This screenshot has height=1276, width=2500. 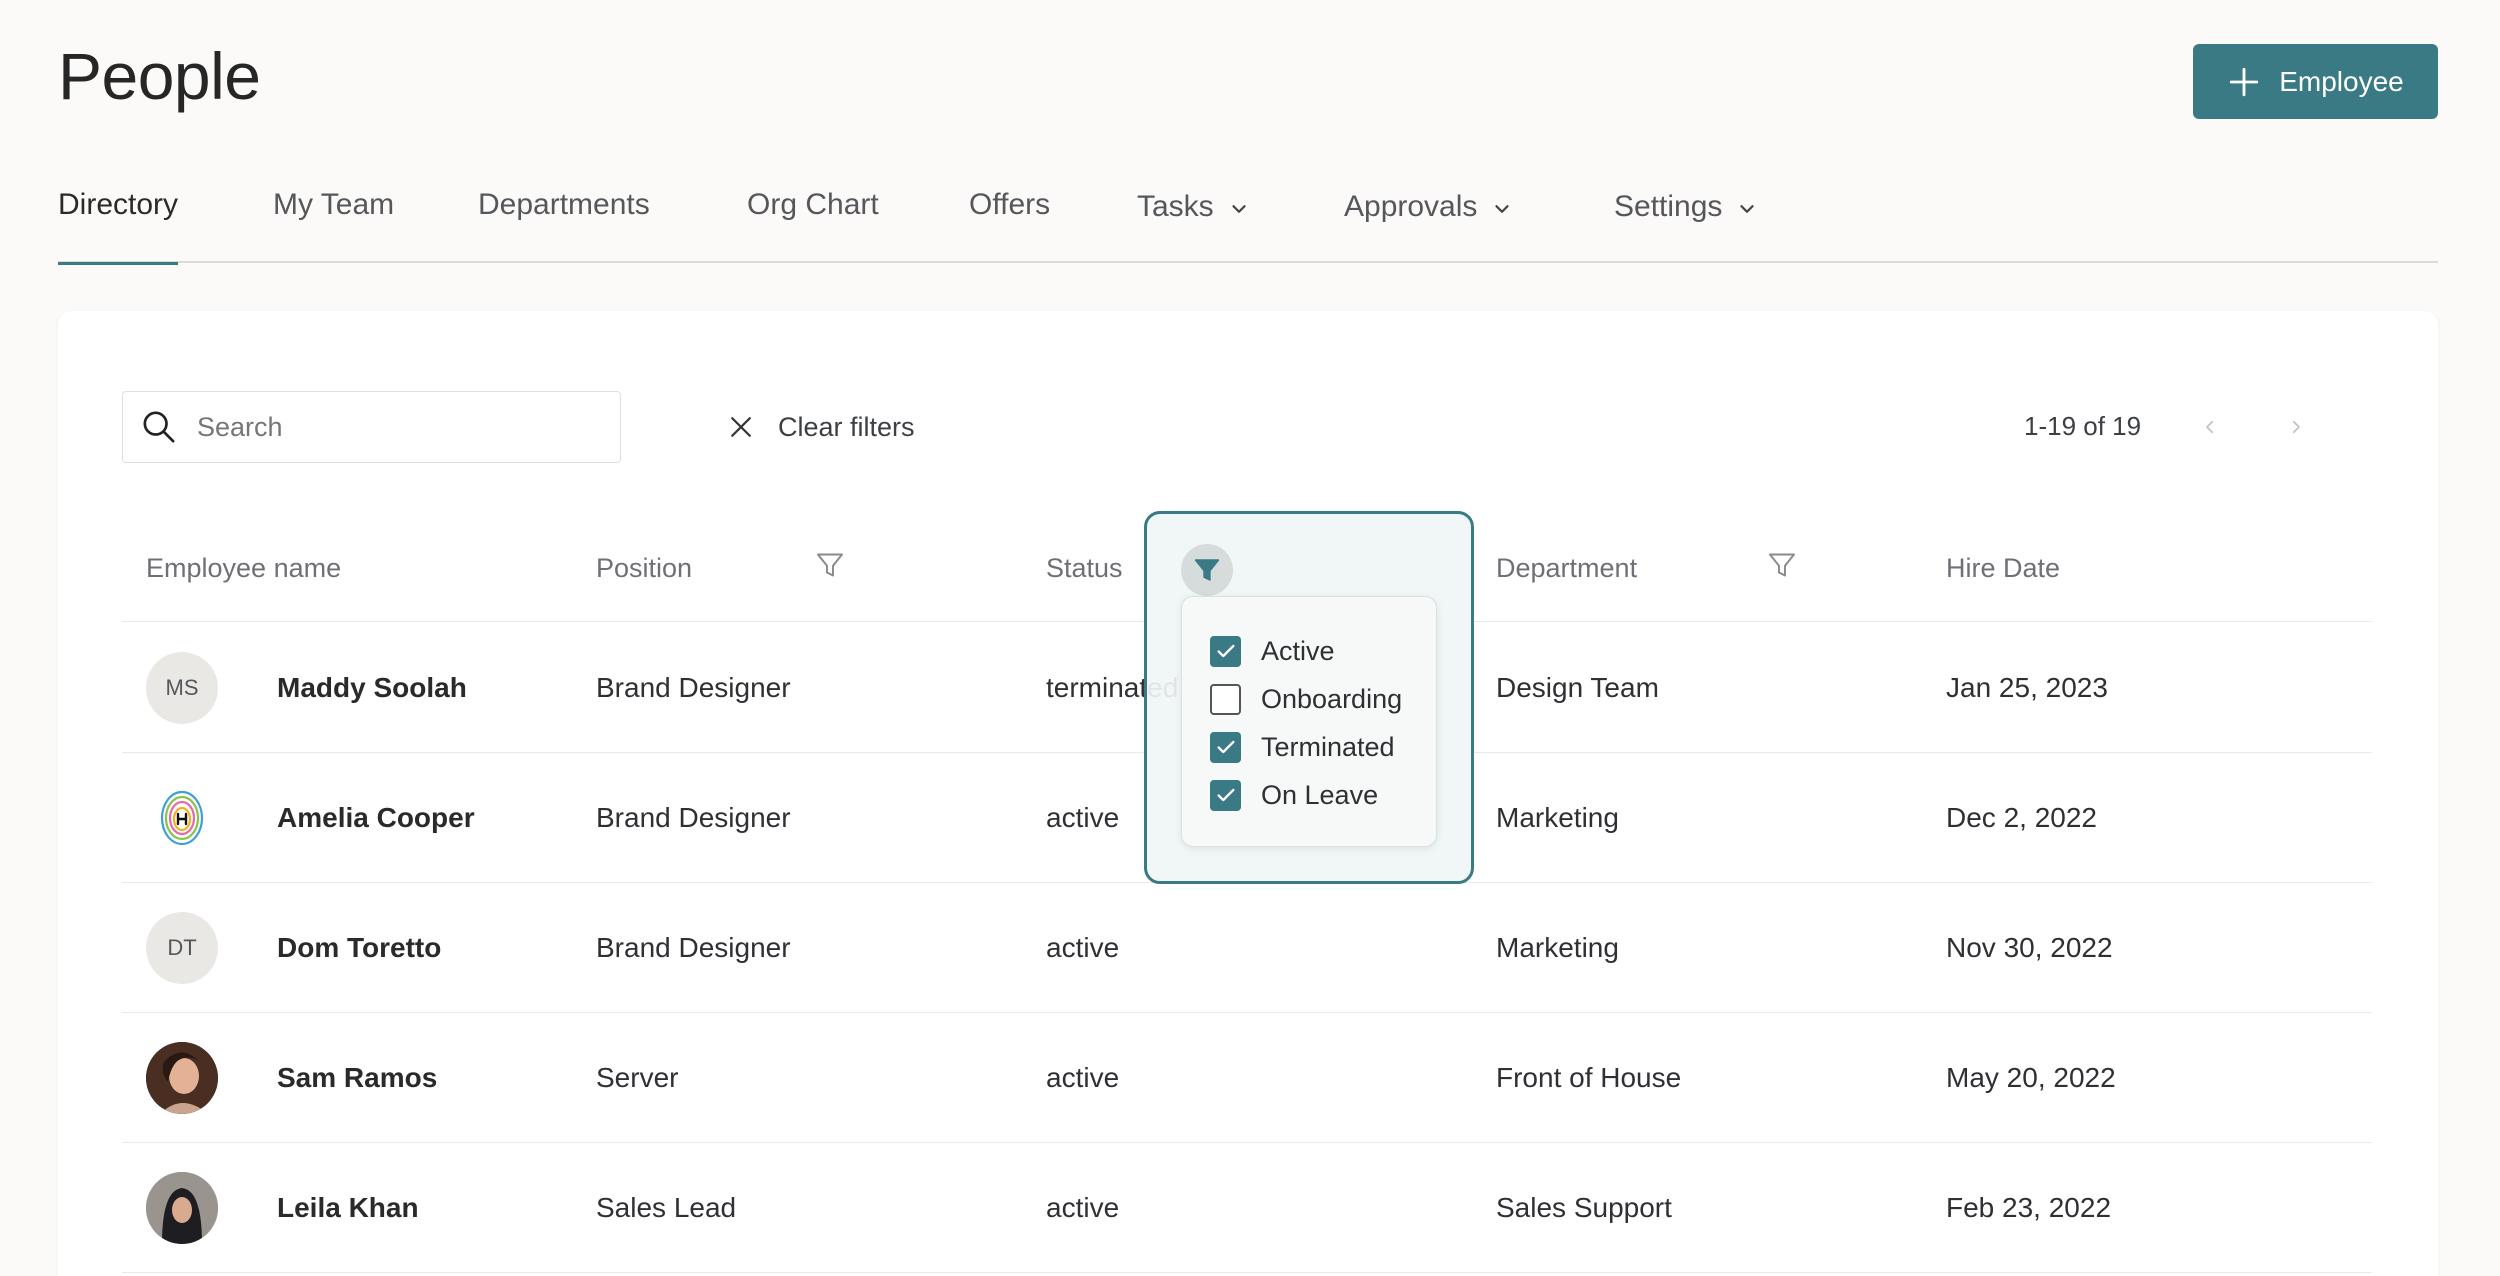 I want to click on prev-page-button, so click(x=2210, y=427).